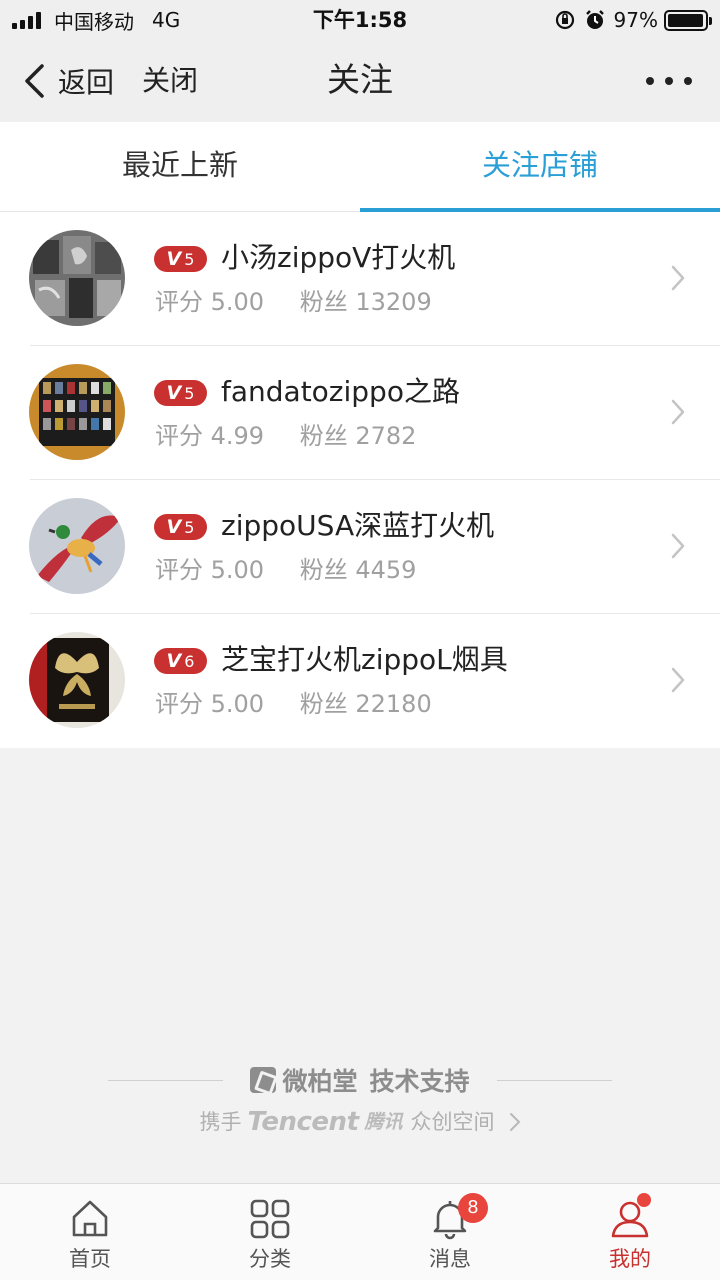 This screenshot has height=1280, width=720. What do you see at coordinates (338, 257) in the screenshot?
I see `shop-name: 小汤zippoV打火机` at bounding box center [338, 257].